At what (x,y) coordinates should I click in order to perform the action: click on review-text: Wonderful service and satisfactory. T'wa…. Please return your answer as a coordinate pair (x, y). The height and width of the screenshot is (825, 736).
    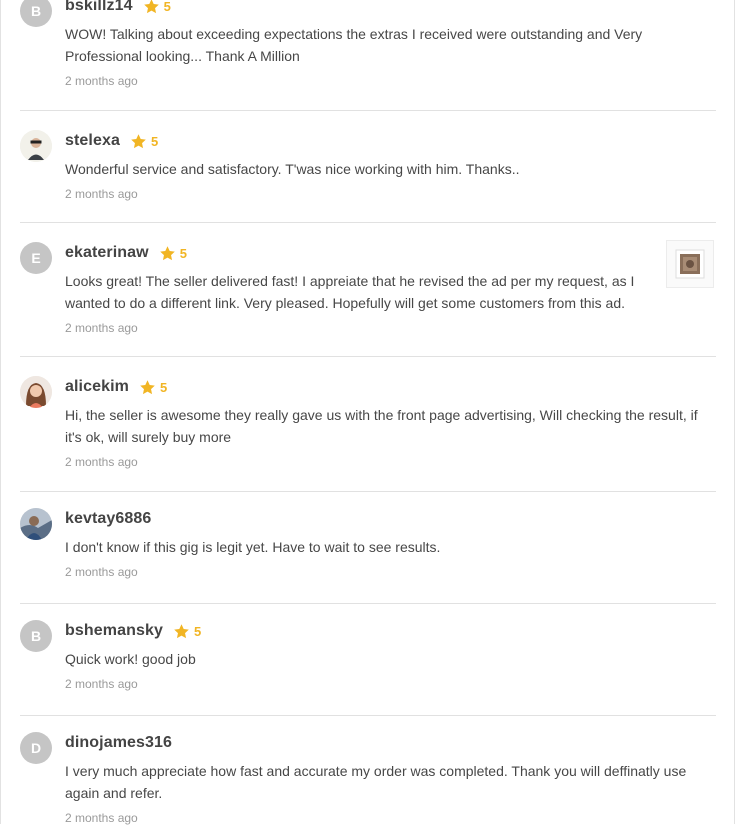
    Looking at the image, I should click on (292, 169).